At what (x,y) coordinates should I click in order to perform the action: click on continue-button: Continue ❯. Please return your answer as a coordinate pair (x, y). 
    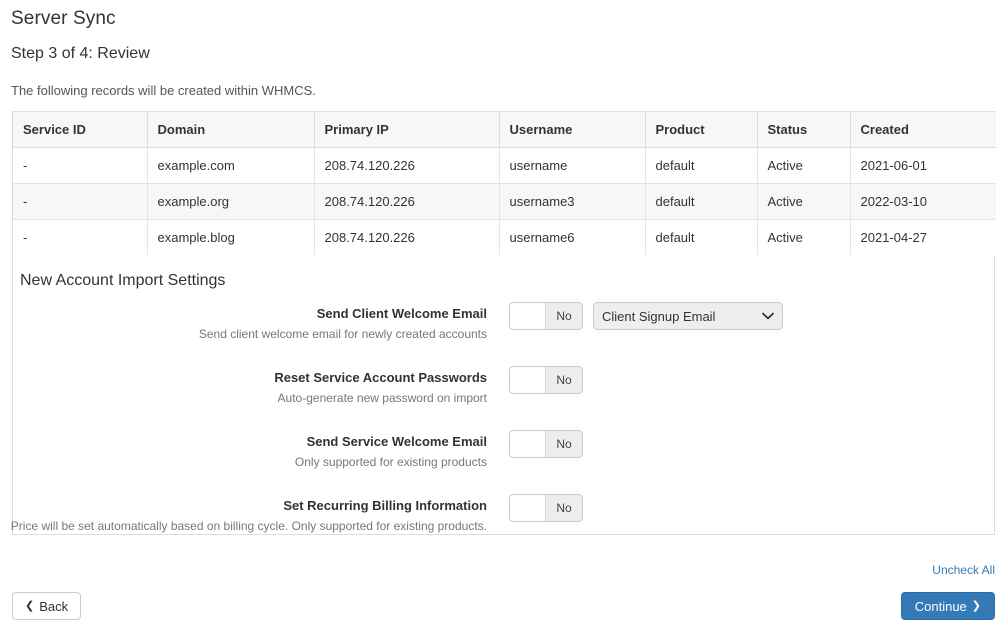
    Looking at the image, I should click on (947, 606).